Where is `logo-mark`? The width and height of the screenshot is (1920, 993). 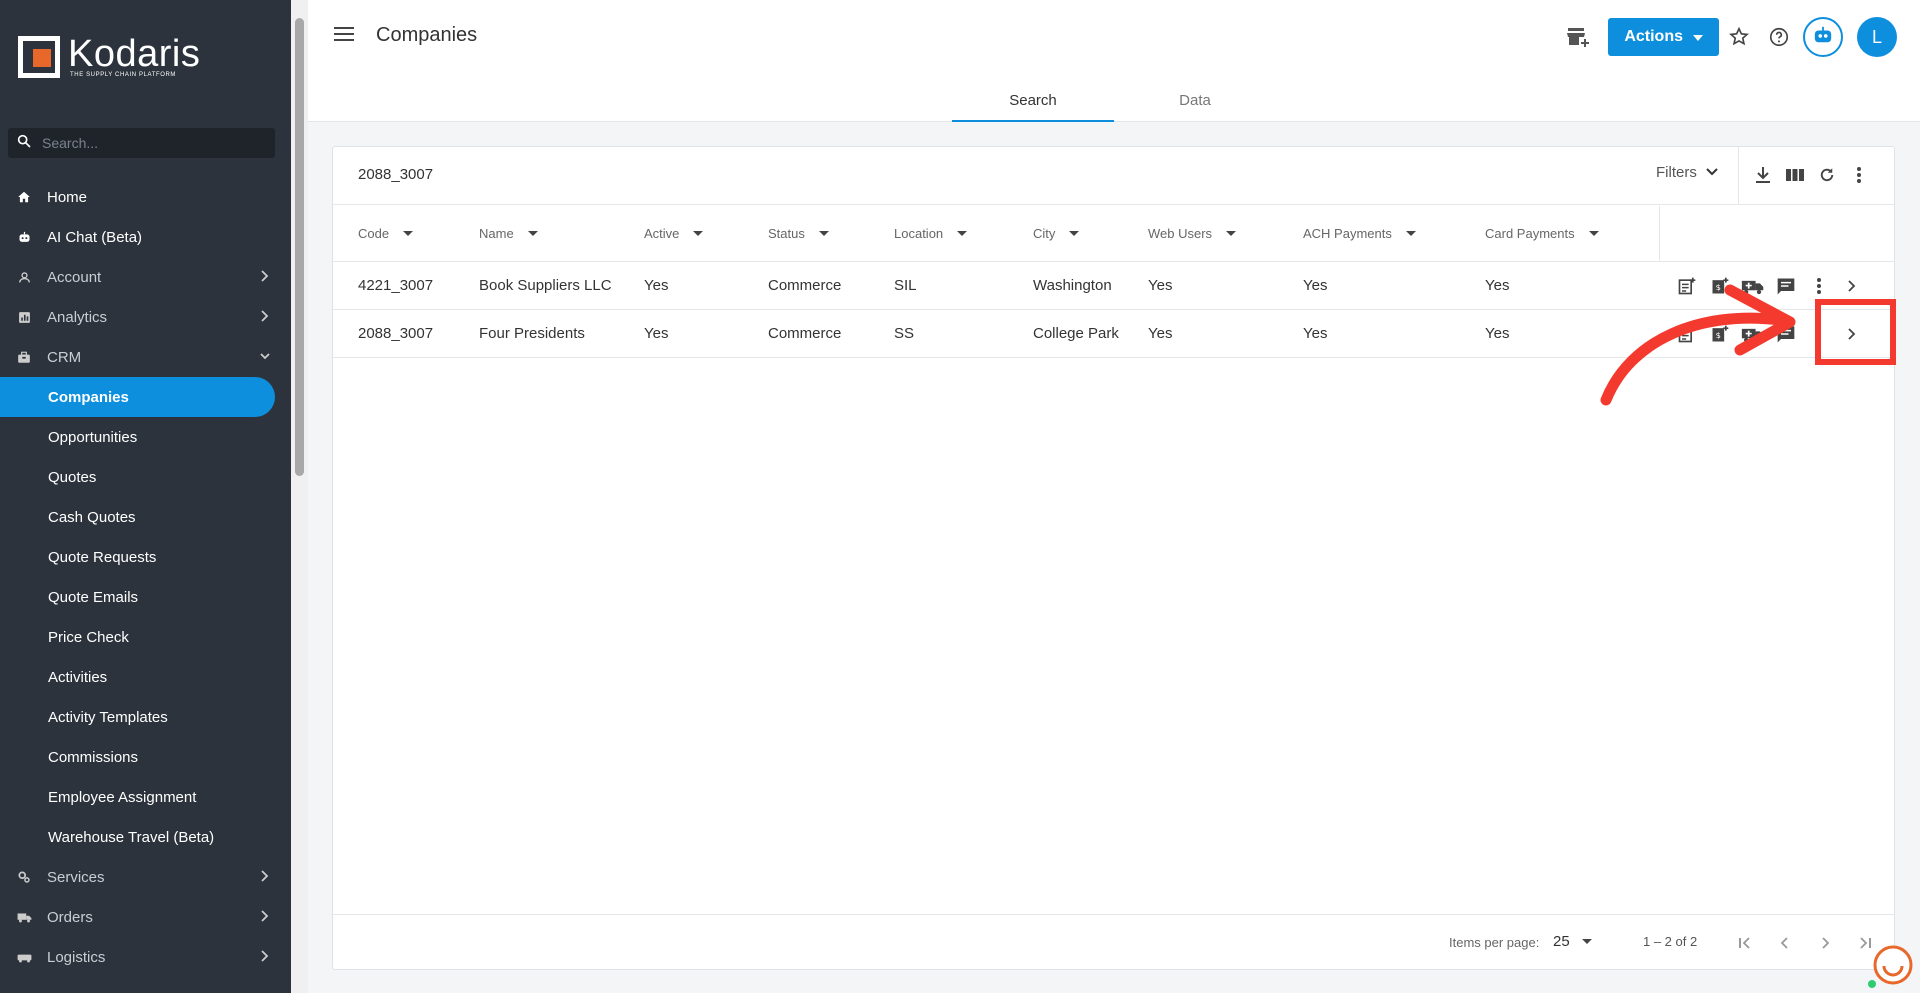 logo-mark is located at coordinates (39, 57).